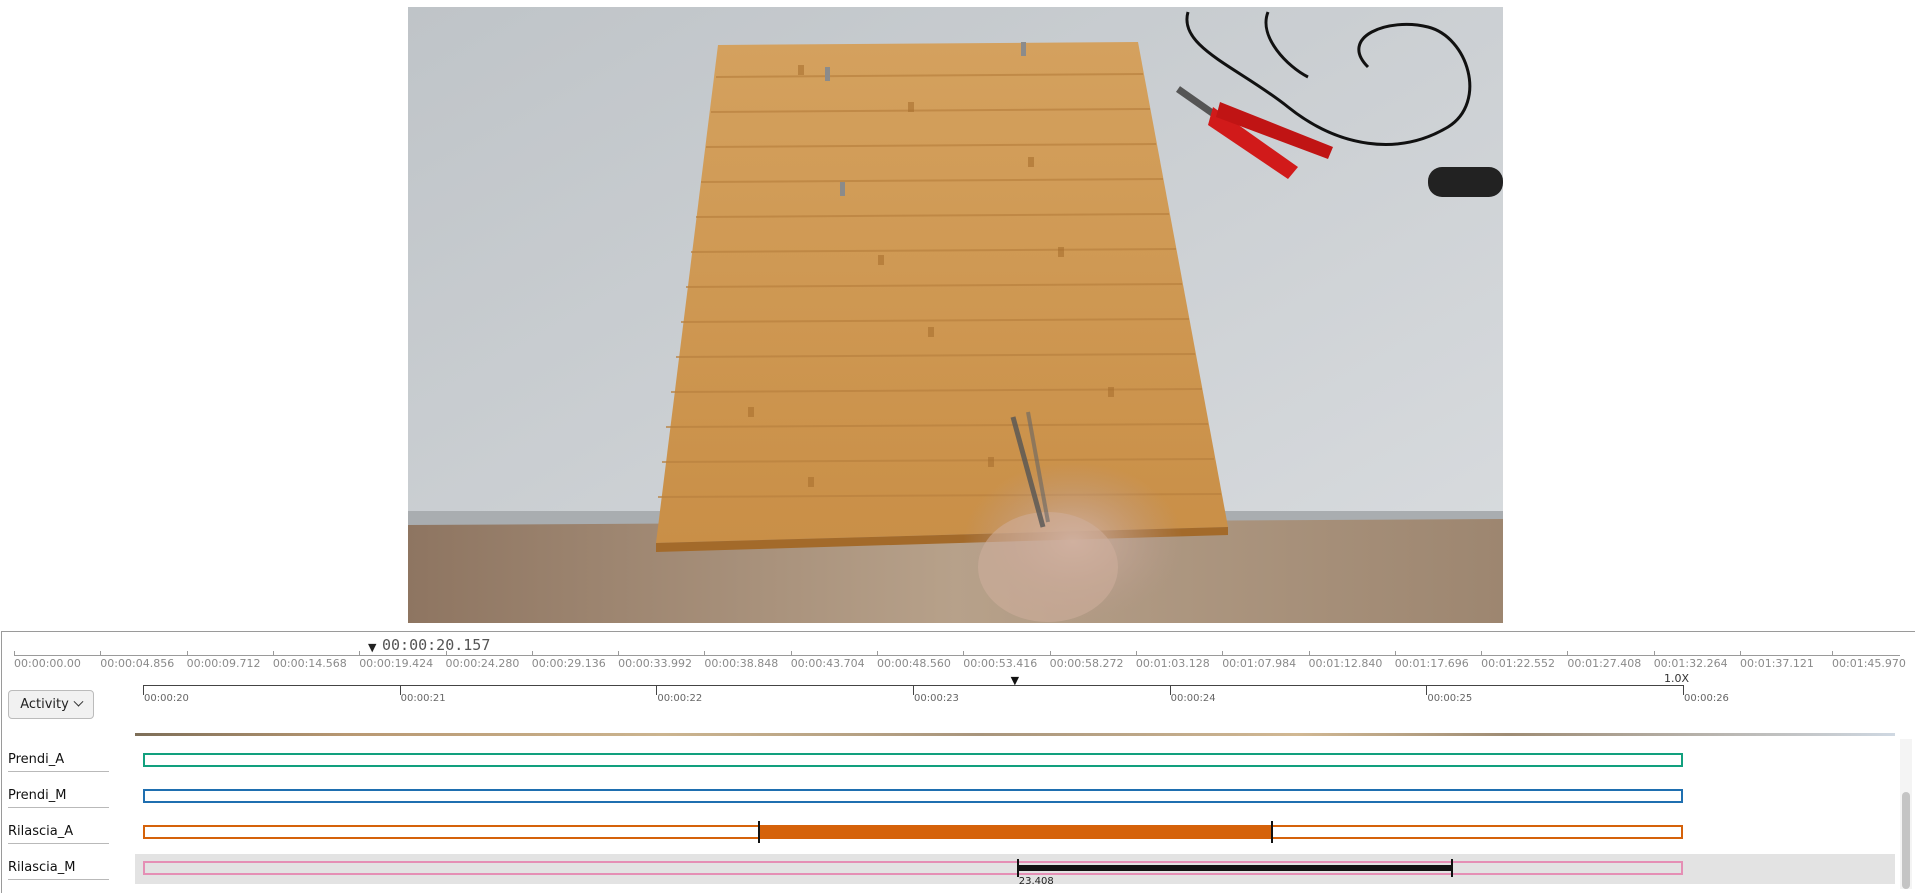  I want to click on rilascia-m-range, so click(1234, 868).